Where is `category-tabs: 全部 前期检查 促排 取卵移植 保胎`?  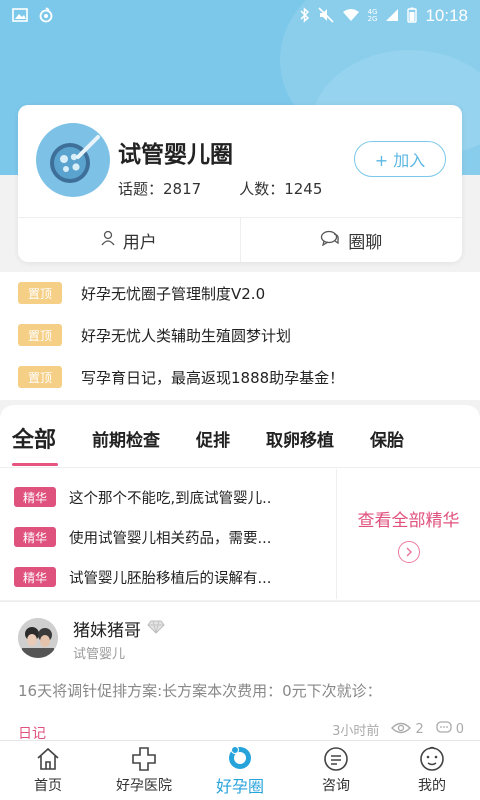
category-tabs: 全部 前期检查 促排 取卵移植 保胎 is located at coordinates (240, 438).